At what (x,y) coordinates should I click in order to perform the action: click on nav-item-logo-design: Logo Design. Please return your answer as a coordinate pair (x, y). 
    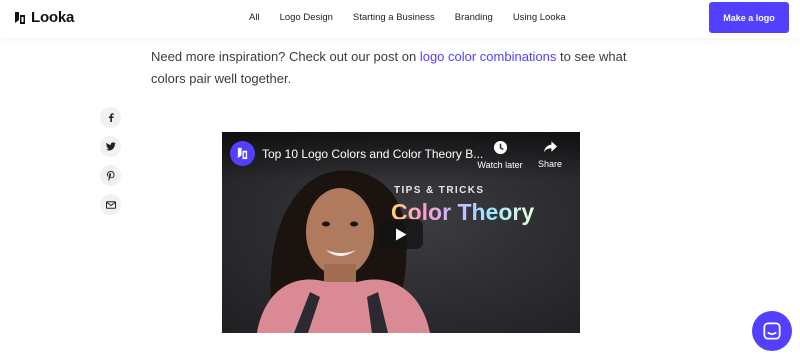
    Looking at the image, I should click on (306, 17).